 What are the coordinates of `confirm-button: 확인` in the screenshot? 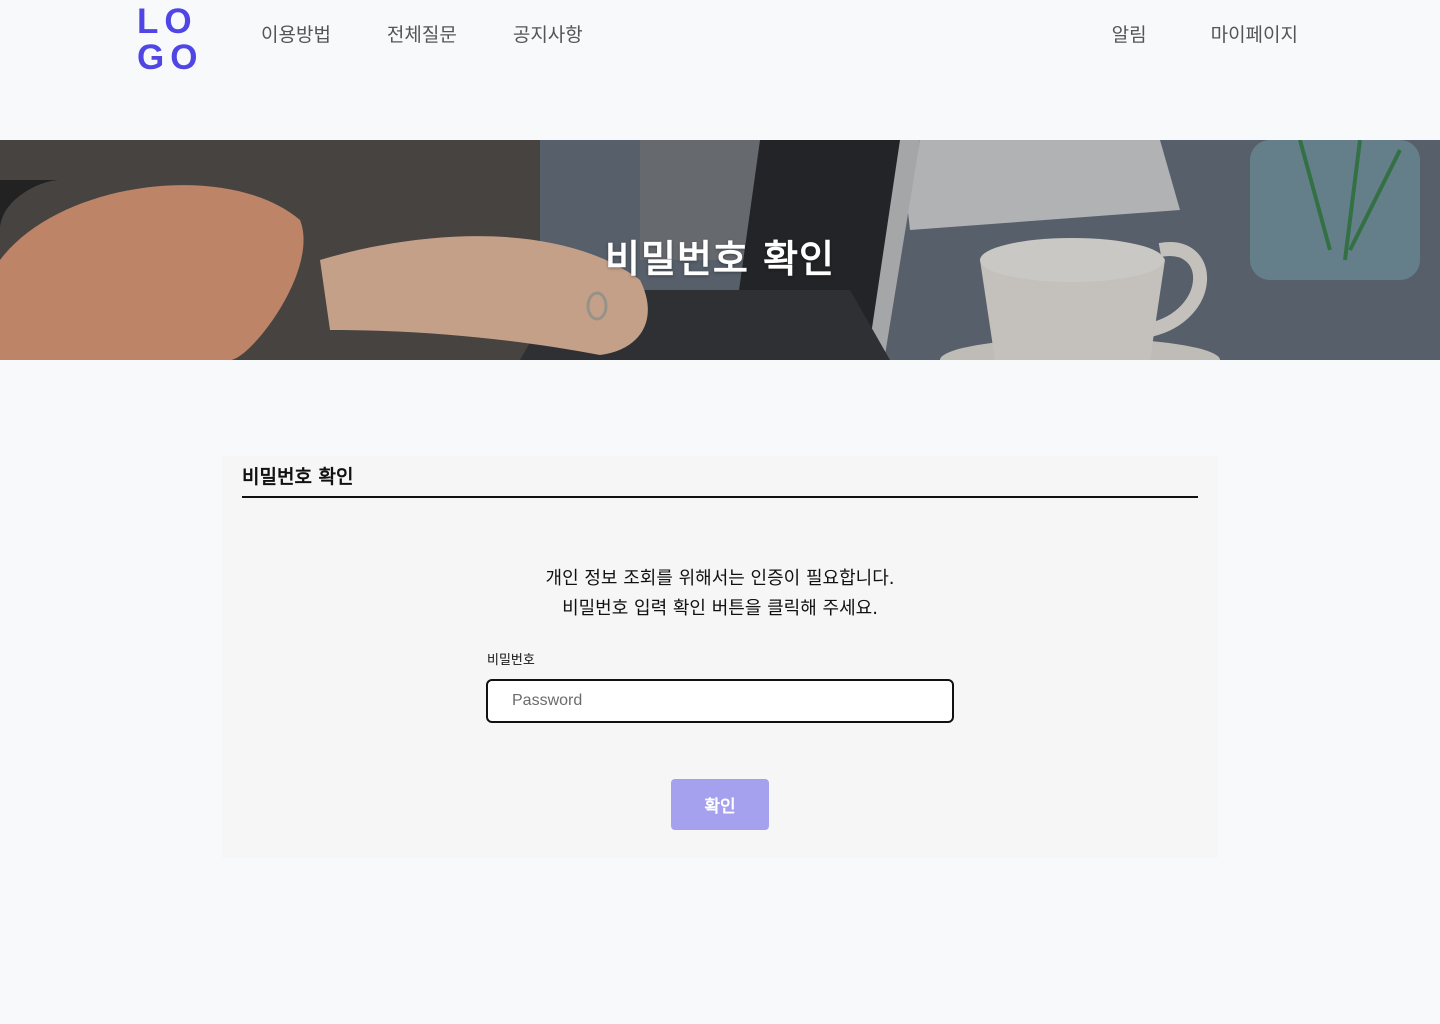 It's located at (720, 804).